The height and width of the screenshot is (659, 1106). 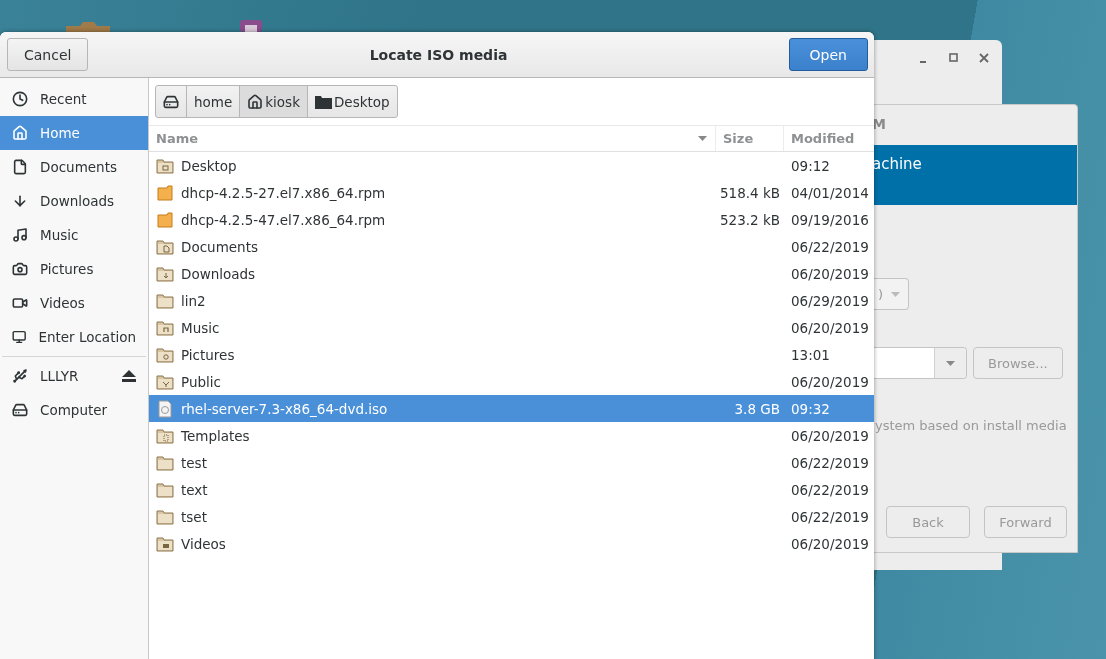 I want to click on file-size: 3.8 GB, so click(x=757, y=408).